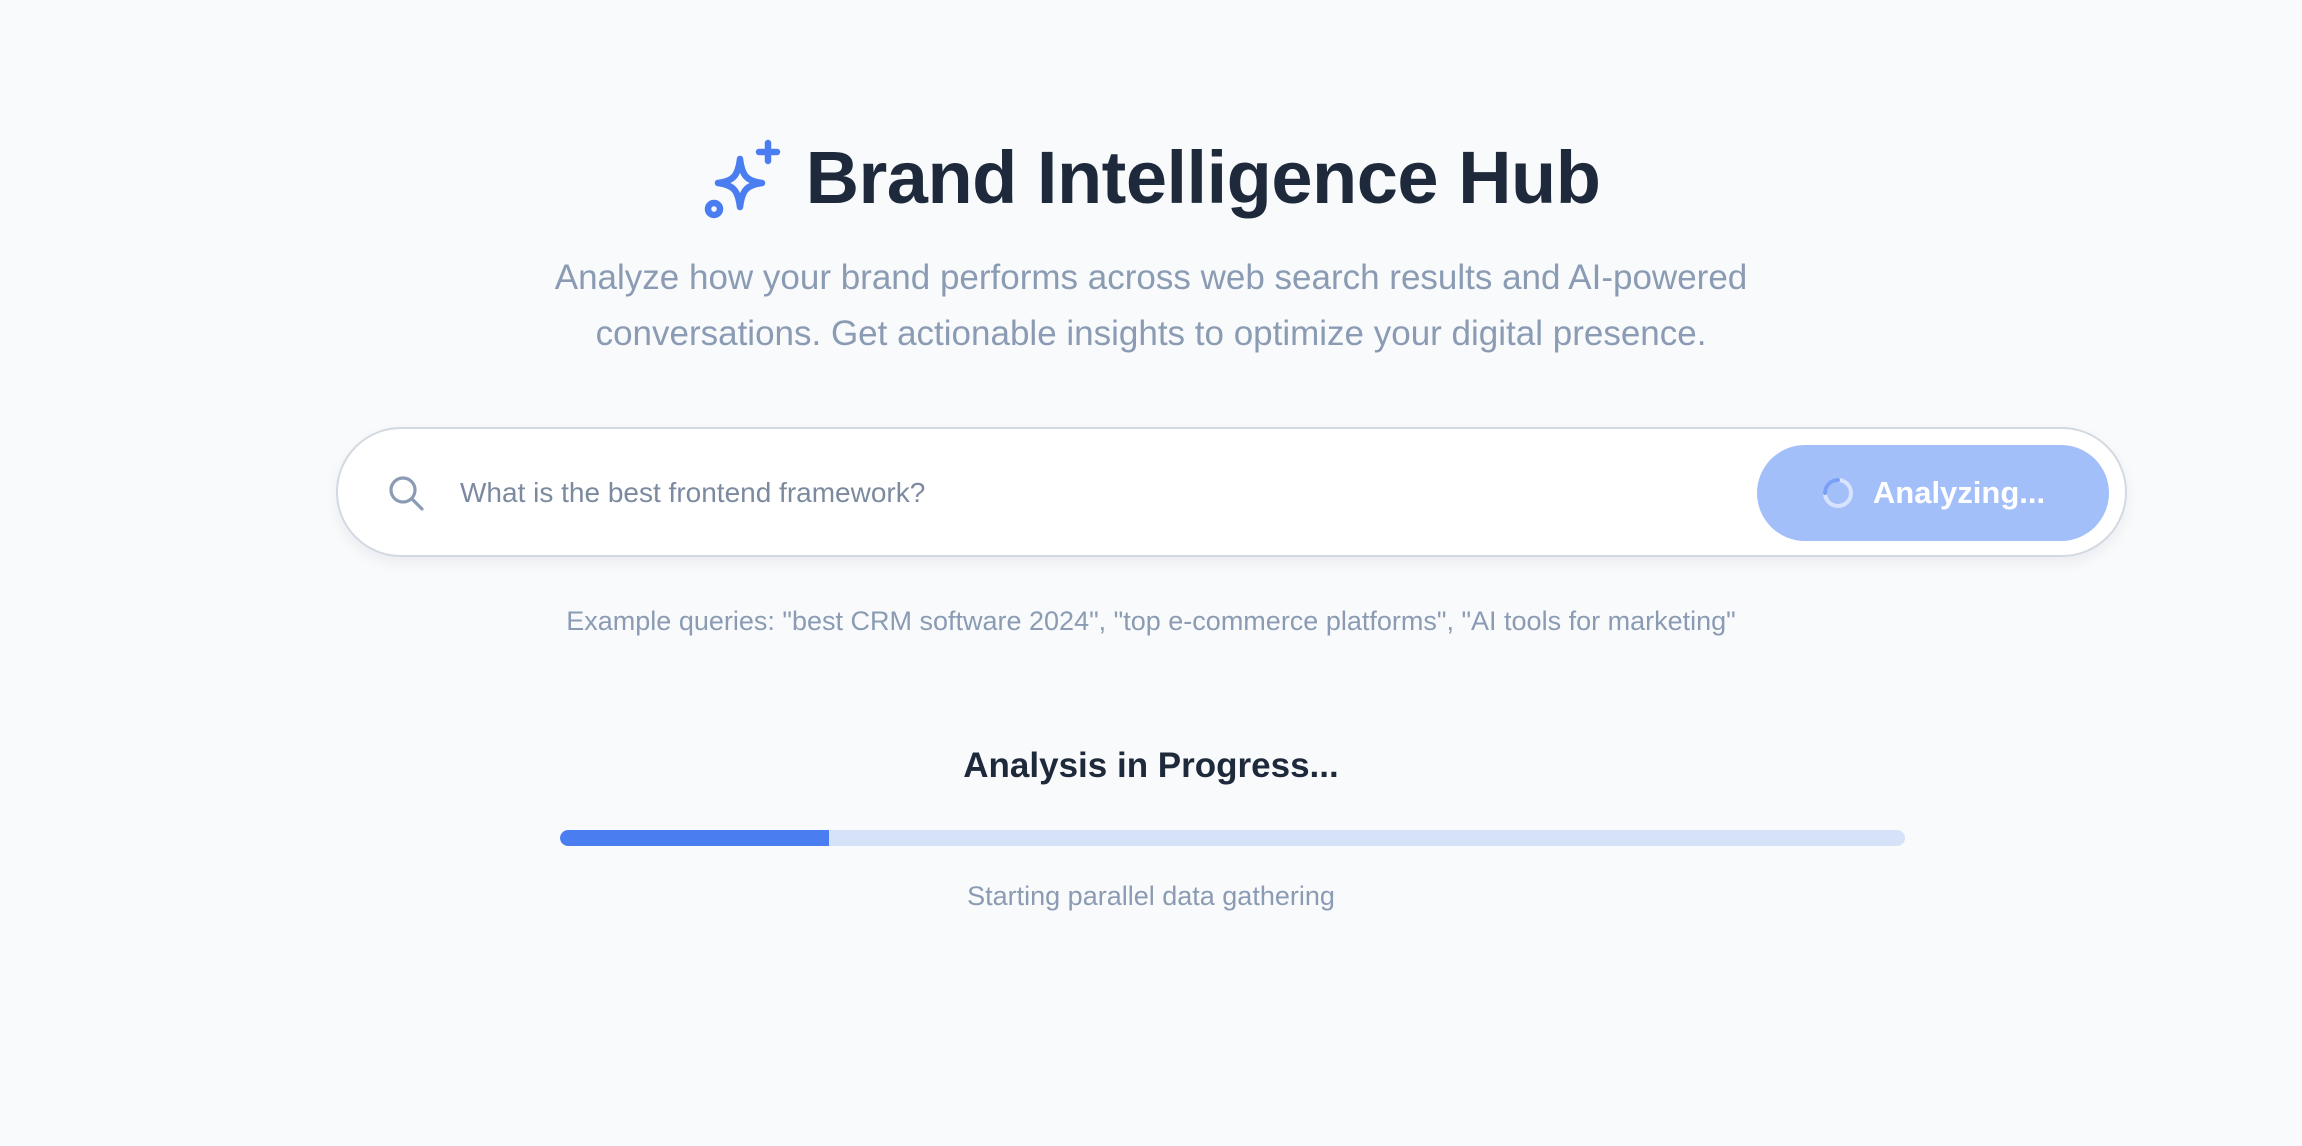  I want to click on search-icon, so click(406, 493).